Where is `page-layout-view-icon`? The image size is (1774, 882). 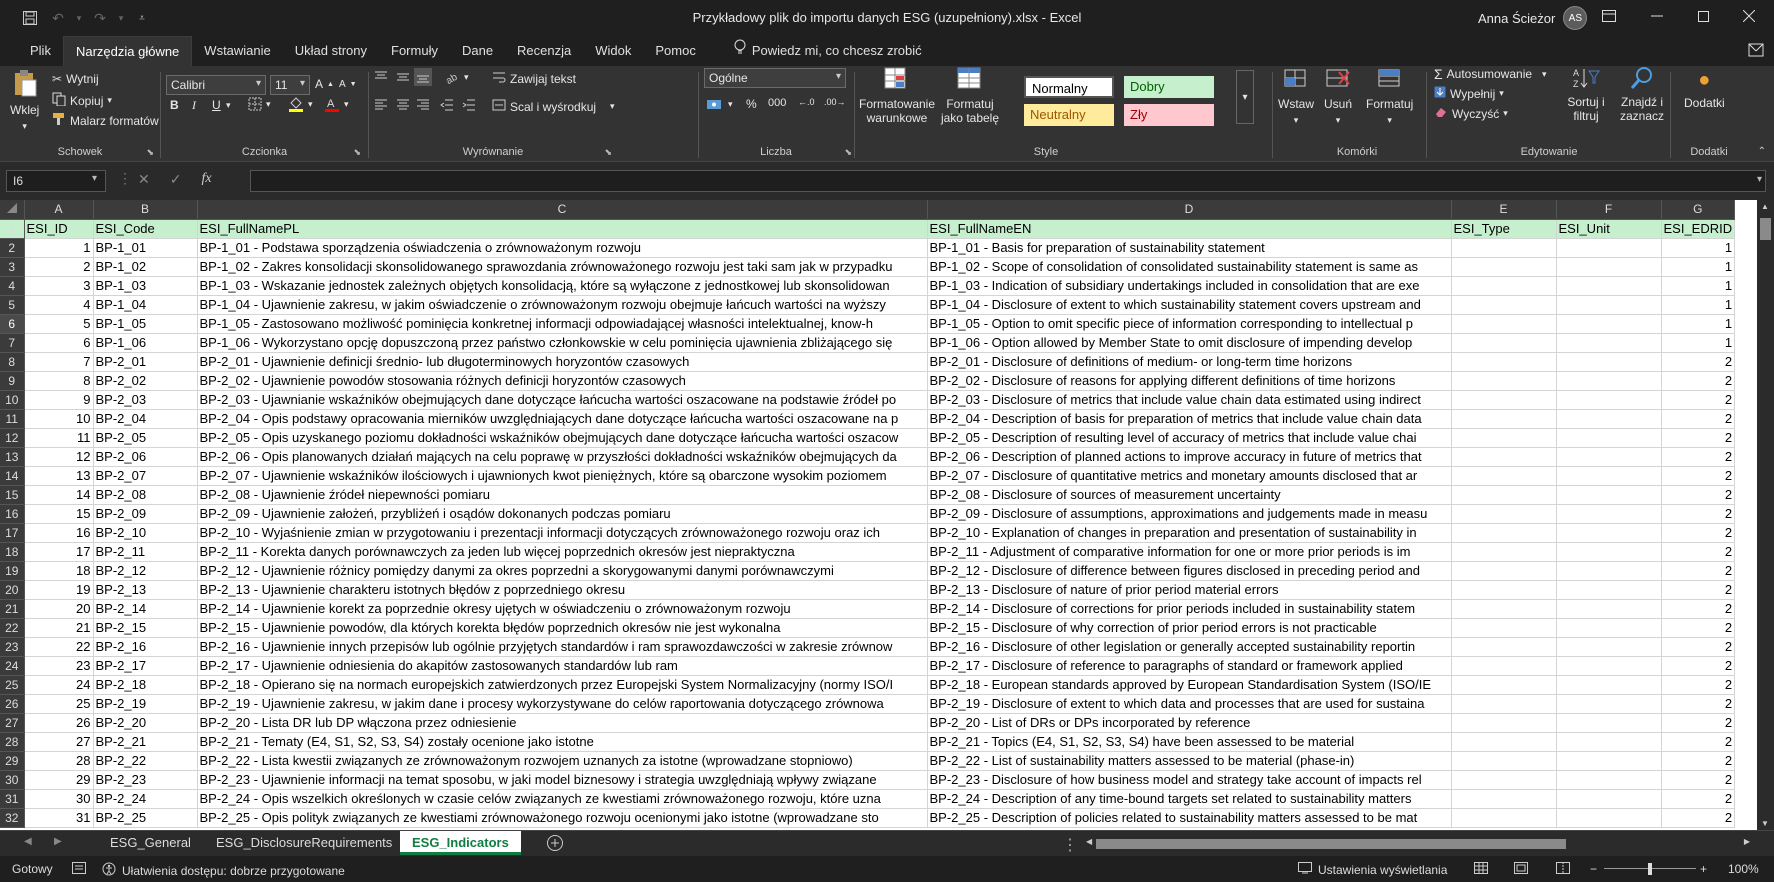
page-layout-view-icon is located at coordinates (1521, 868).